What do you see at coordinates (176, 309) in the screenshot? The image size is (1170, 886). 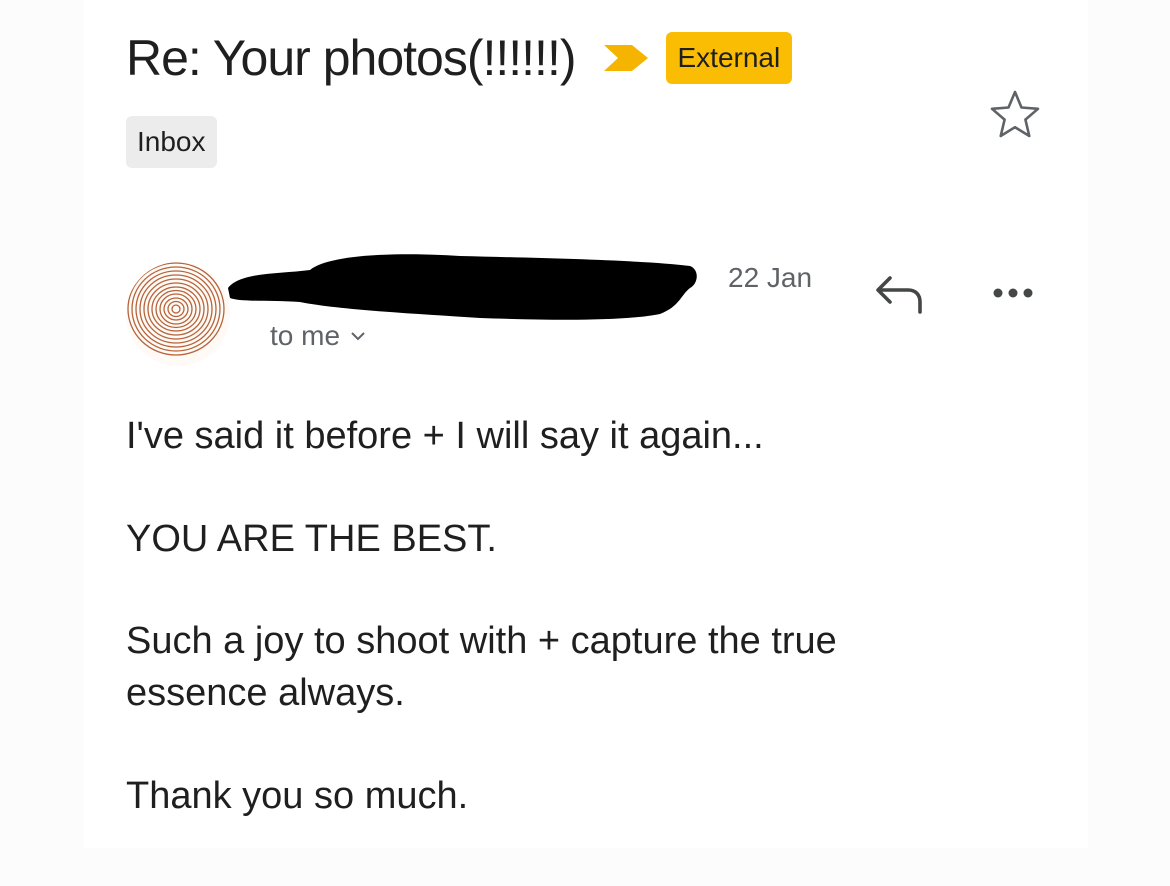 I see `fingerprint-avatar-icon` at bounding box center [176, 309].